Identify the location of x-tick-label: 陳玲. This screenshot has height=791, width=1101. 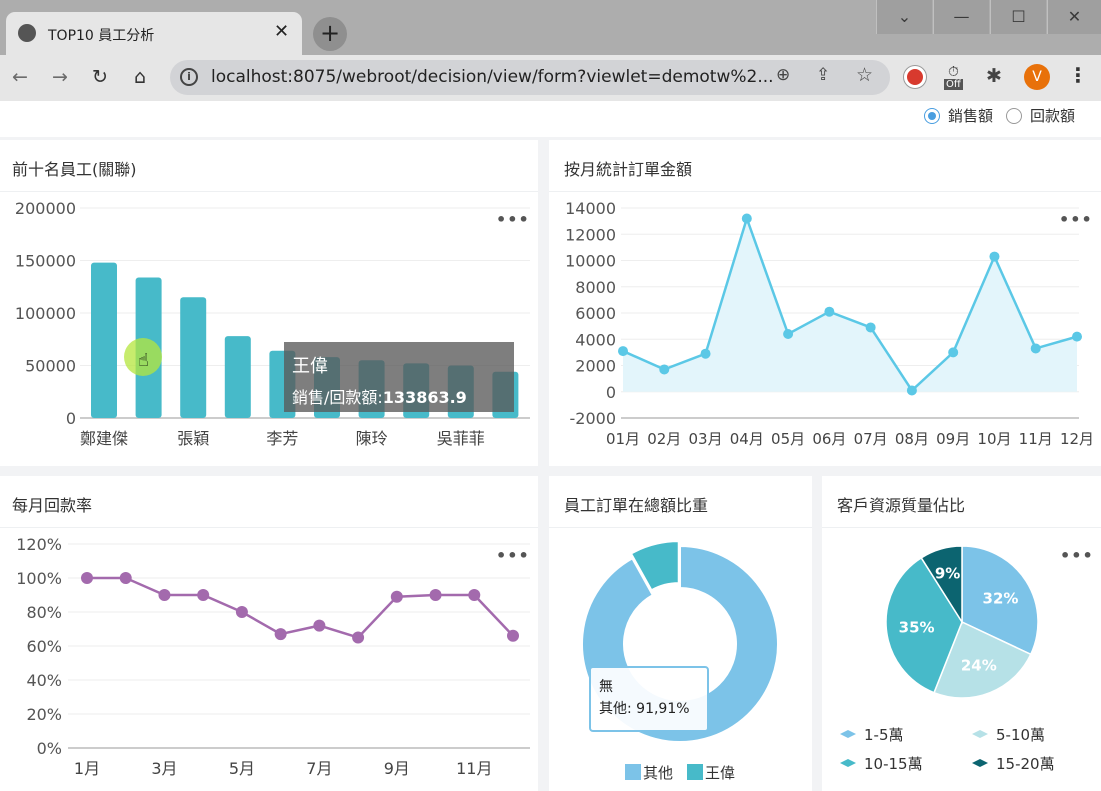
(372, 438).